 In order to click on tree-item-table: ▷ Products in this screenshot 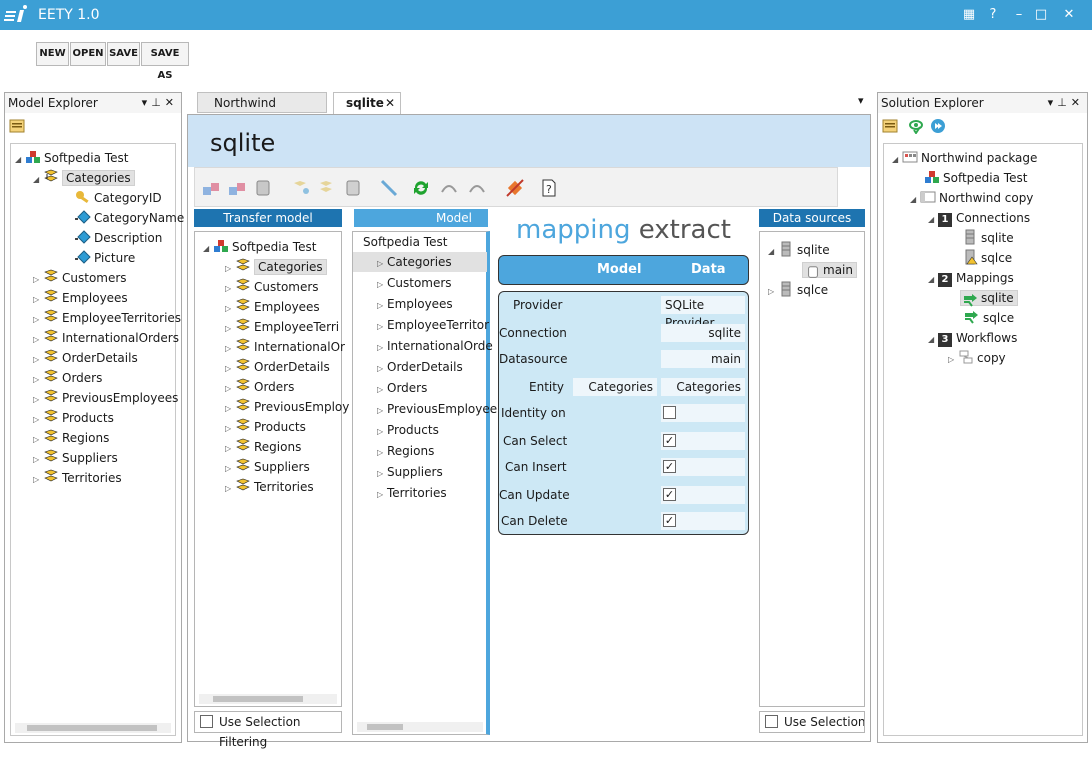, I will do `click(73, 418)`.